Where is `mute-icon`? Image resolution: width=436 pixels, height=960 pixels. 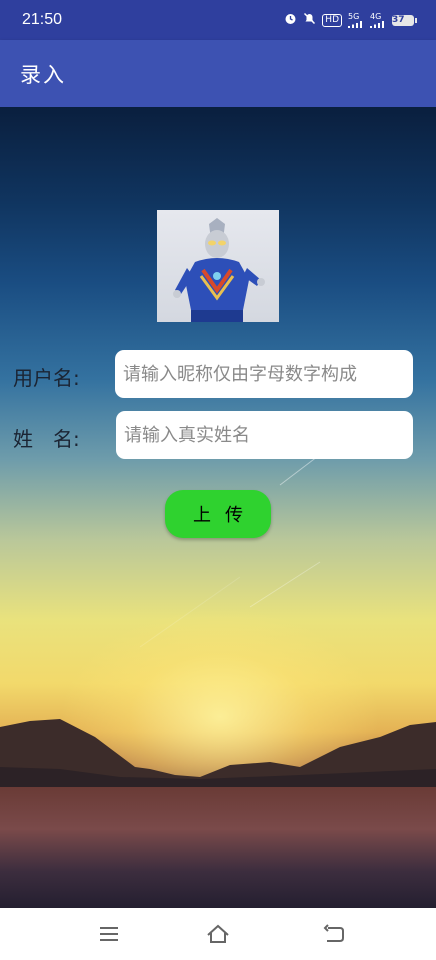
mute-icon is located at coordinates (309, 20).